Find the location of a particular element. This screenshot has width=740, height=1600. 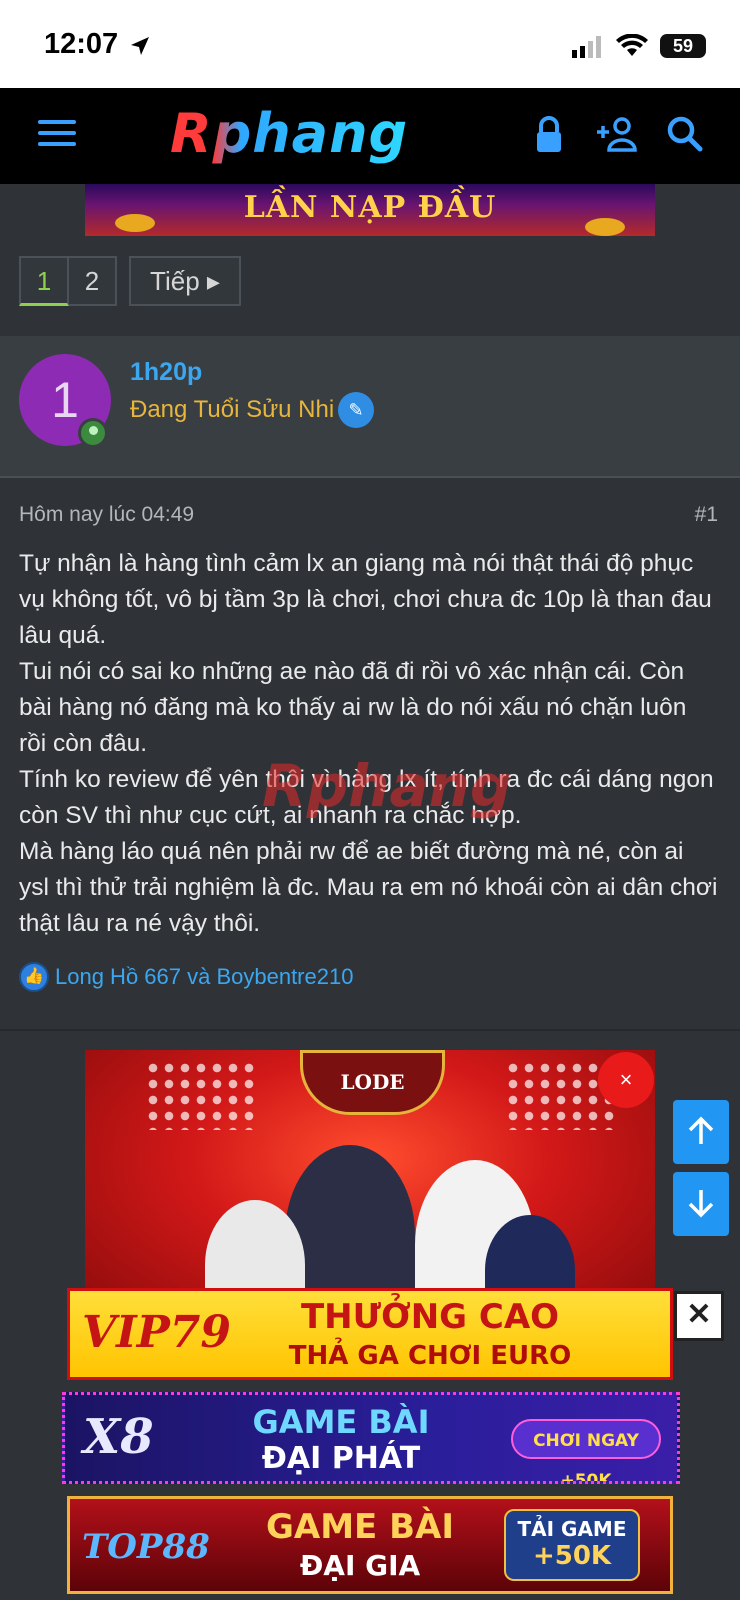

reaction-users: Long Hồ 667 và Boybentre210 is located at coordinates (204, 977).